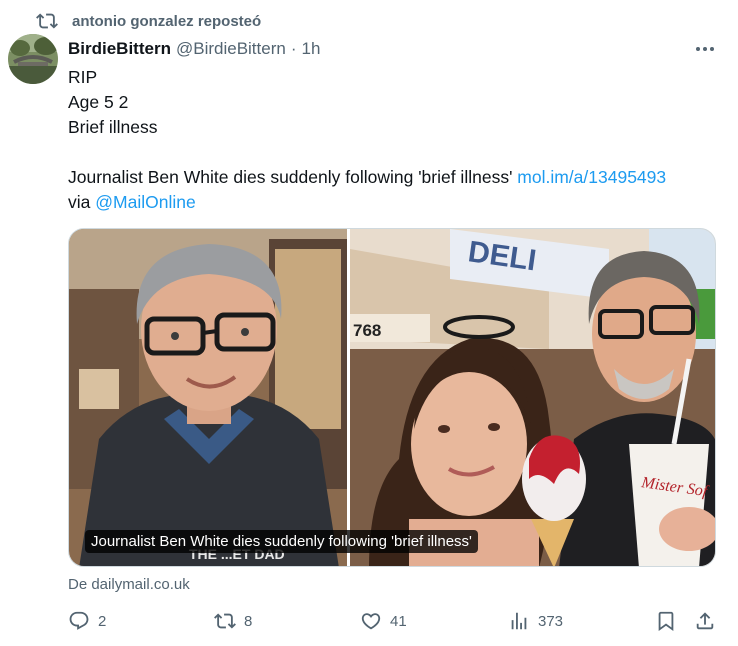  What do you see at coordinates (166, 21) in the screenshot?
I see `repost-label: antonio gonzalez reposteó` at bounding box center [166, 21].